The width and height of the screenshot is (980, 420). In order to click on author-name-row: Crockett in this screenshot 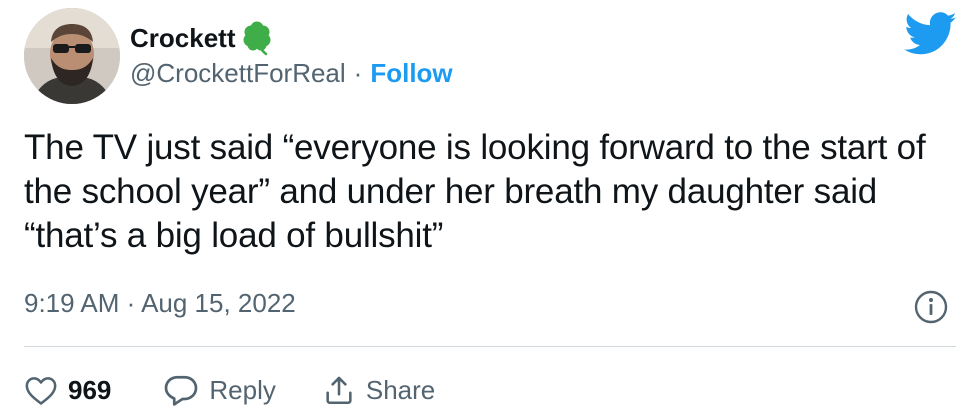, I will do `click(202, 38)`.